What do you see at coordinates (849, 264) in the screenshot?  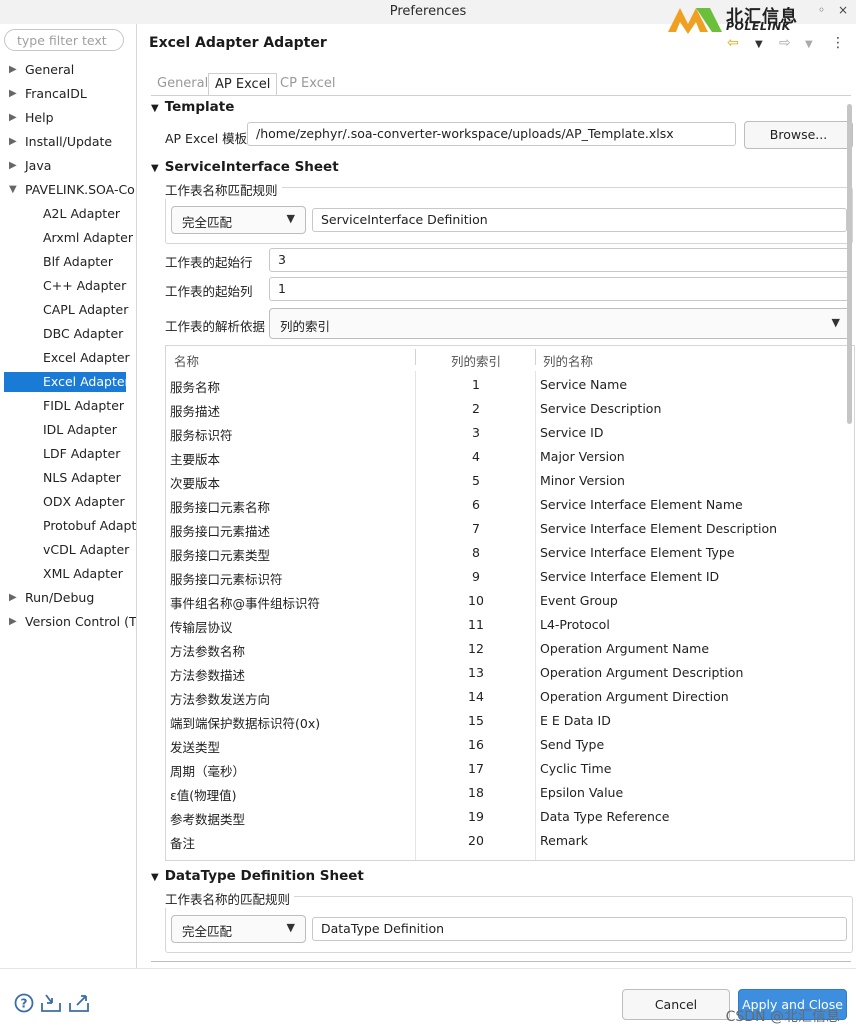 I see `vertical-scrollbar` at bounding box center [849, 264].